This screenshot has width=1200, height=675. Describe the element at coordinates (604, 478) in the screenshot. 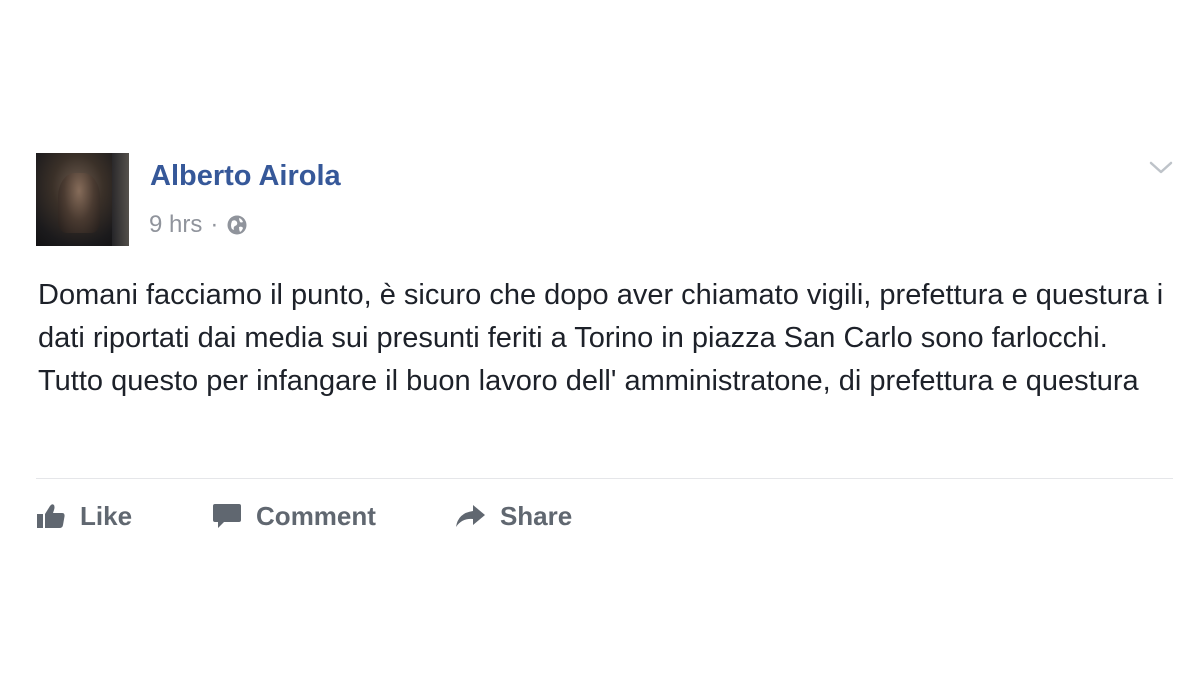

I see `actions-divider` at that location.